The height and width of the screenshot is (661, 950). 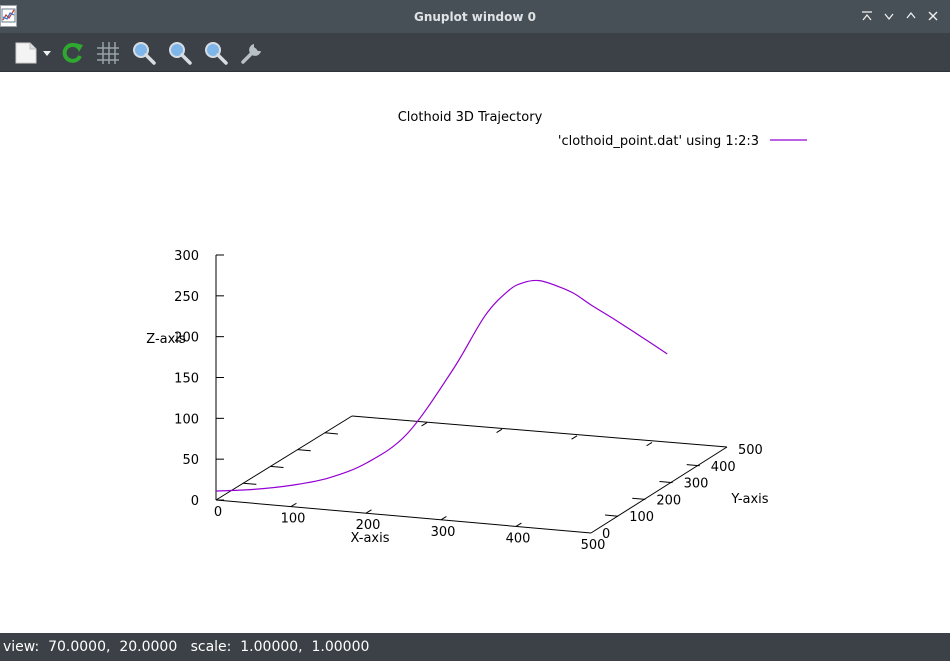 I want to click on z-tick-label: 250, so click(x=186, y=297).